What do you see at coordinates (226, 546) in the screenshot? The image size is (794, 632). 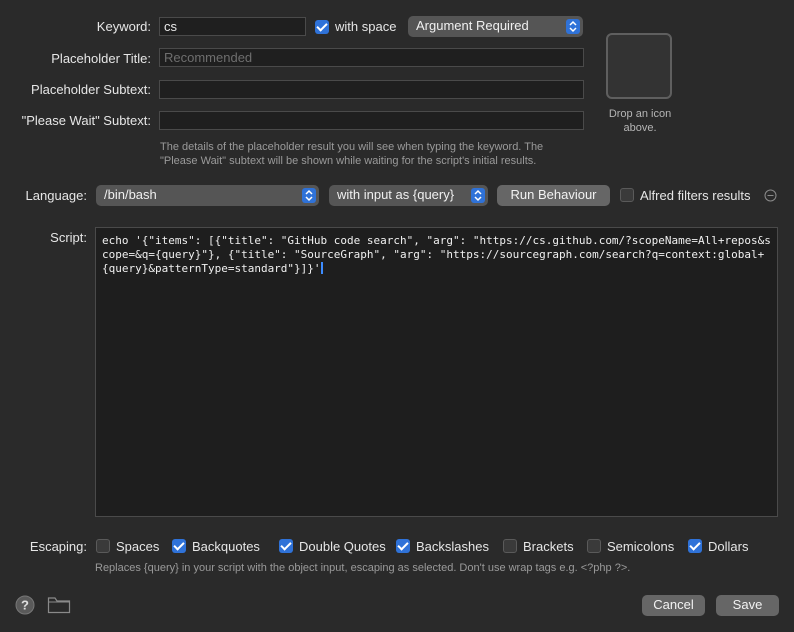 I see `escape-backquotes-label: Backquotes` at bounding box center [226, 546].